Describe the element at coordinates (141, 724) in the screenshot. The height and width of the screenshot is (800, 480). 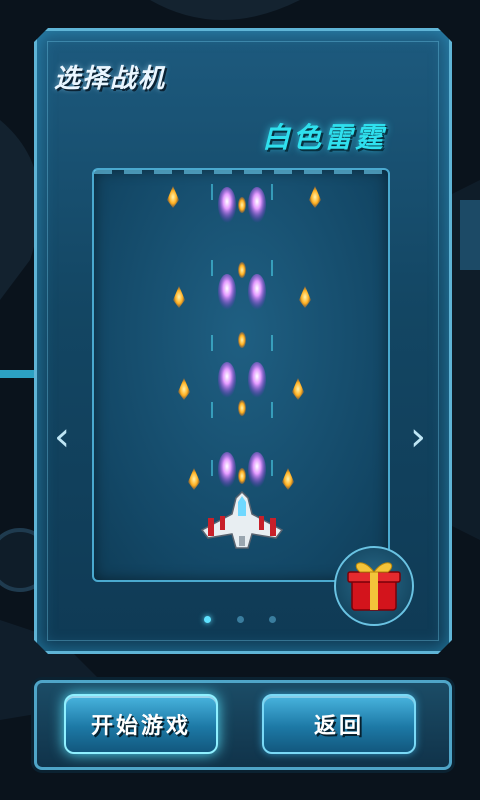
I see `start-game-button: 开始游戏` at that location.